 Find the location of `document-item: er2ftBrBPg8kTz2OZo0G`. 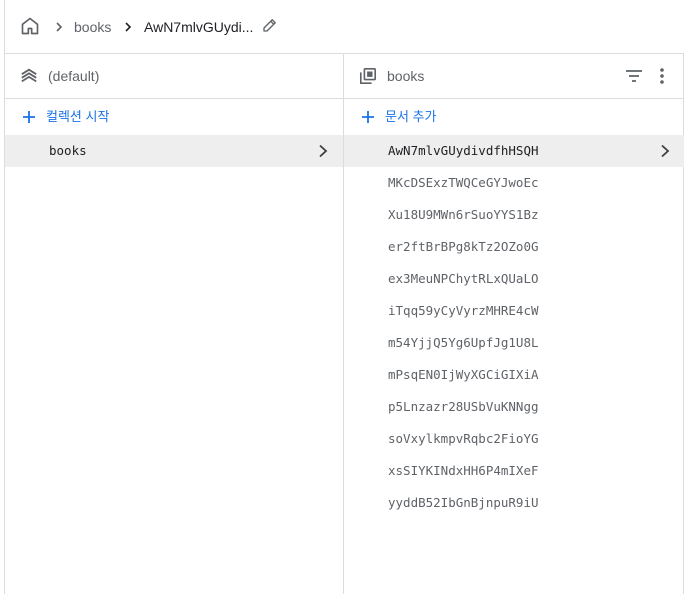

document-item: er2ftBrBPg8kTz2OZo0G is located at coordinates (514, 247).